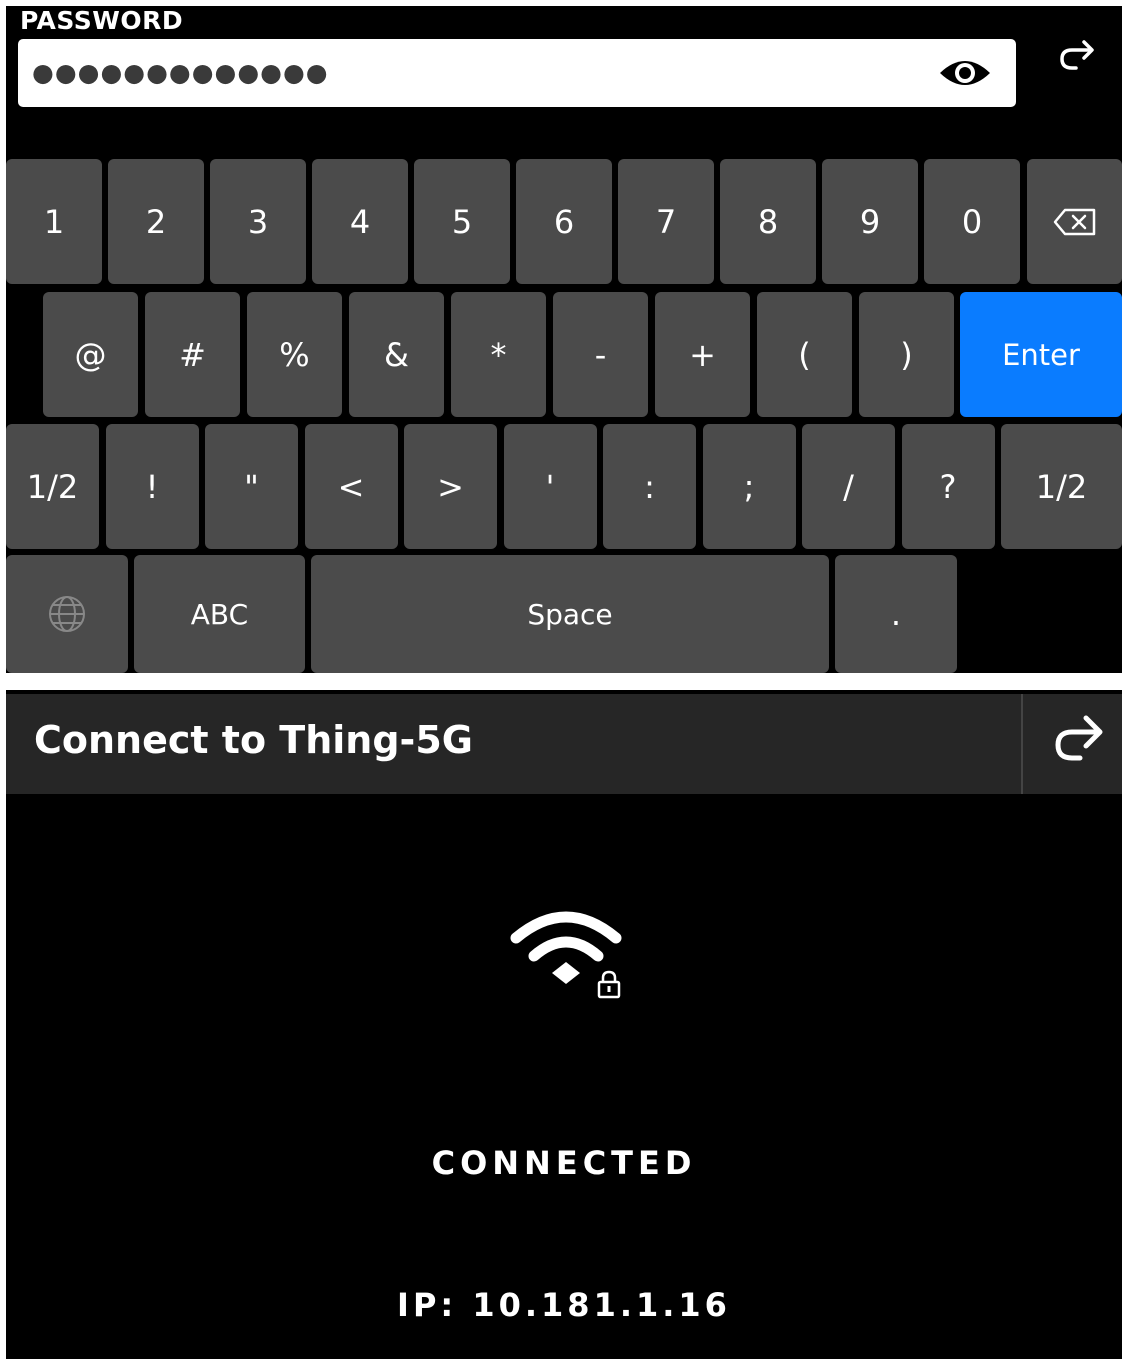 This screenshot has height=1359, width=1122. Describe the element at coordinates (219, 614) in the screenshot. I see `abc-key: ABC` at that location.